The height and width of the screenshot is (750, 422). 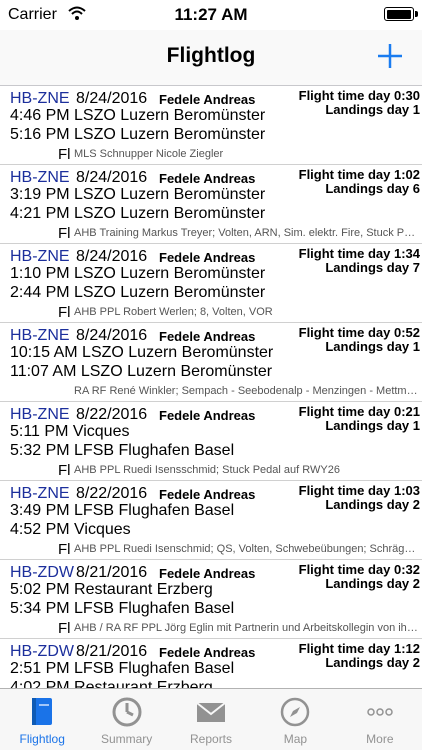 I want to click on departure-info: 10:15 AM LSZO Luzern Beromünster, so click(x=142, y=352).